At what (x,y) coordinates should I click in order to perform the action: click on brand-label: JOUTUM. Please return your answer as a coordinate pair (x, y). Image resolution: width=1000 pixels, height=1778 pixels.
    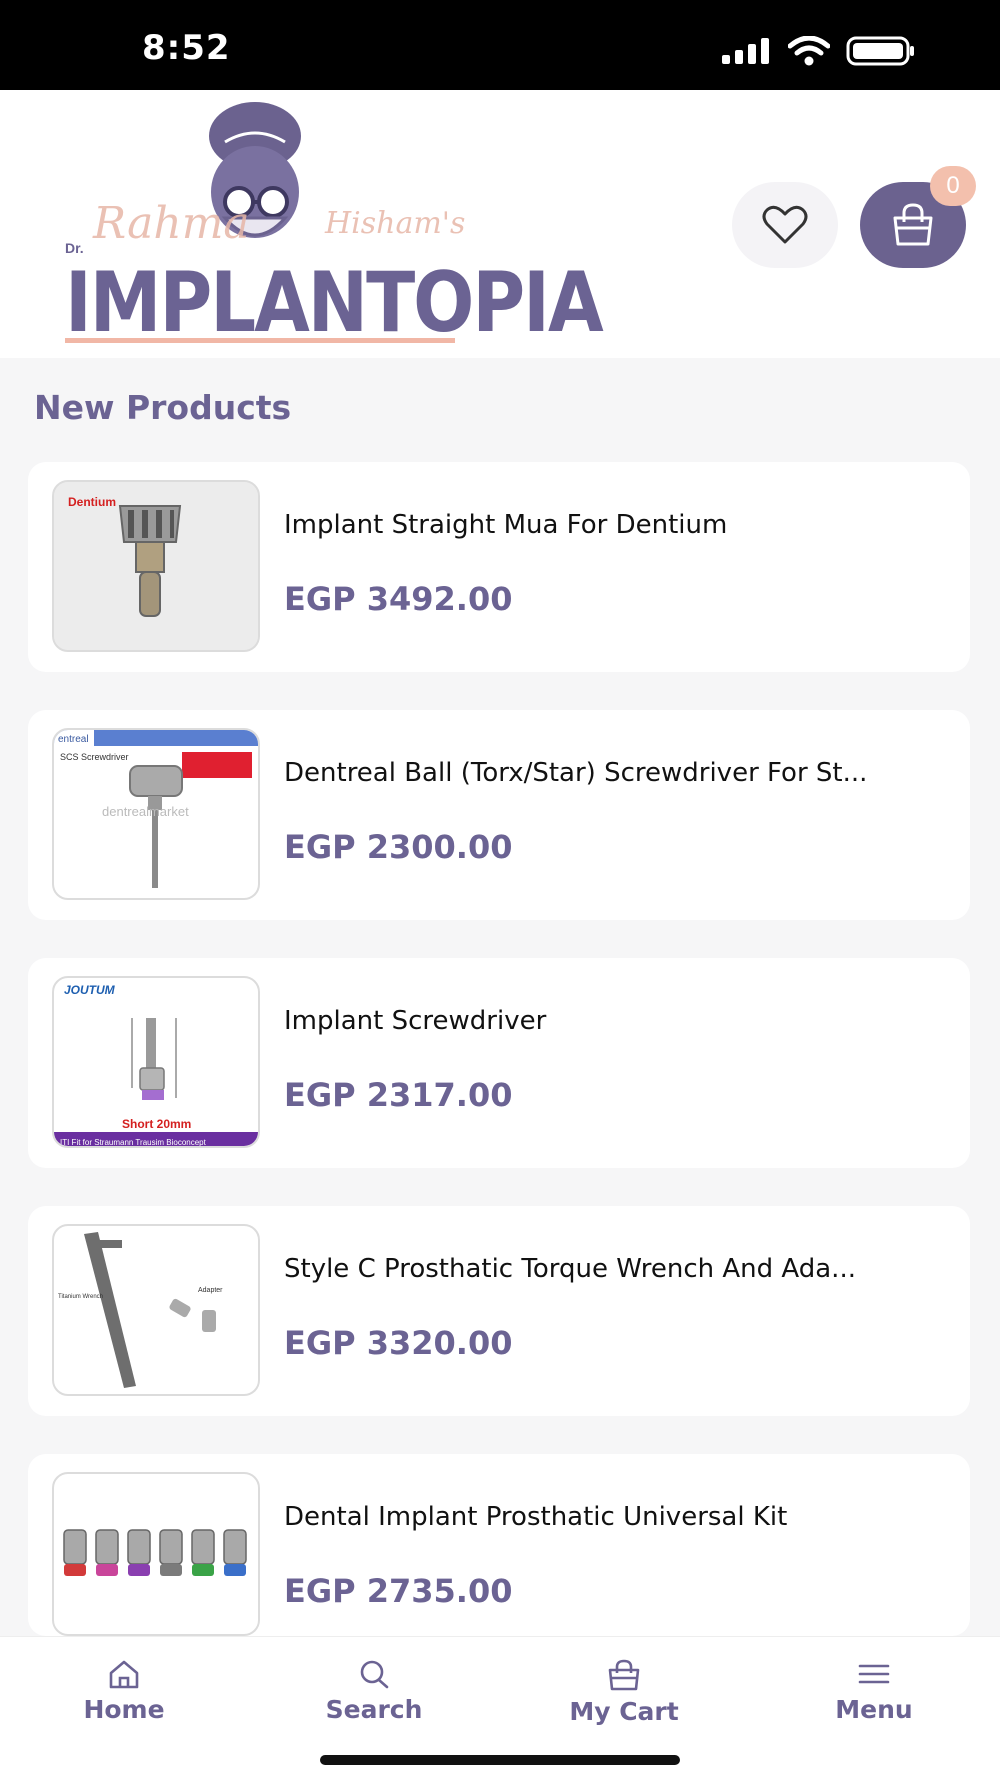
    Looking at the image, I should click on (90, 990).